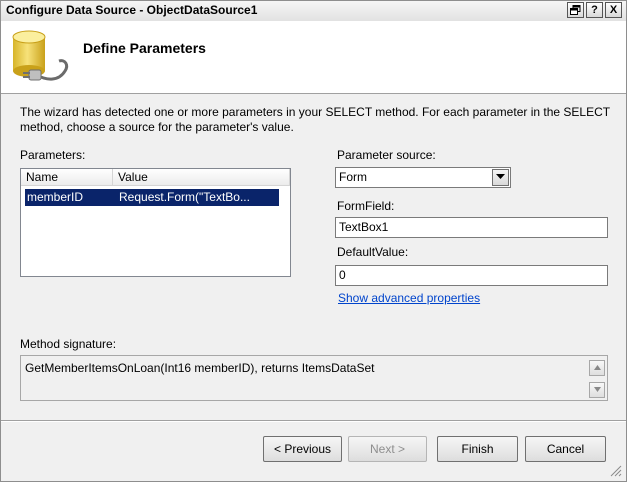 The height and width of the screenshot is (484, 629). Describe the element at coordinates (423, 177) in the screenshot. I see `parameter-source-dropdown: Form` at that location.